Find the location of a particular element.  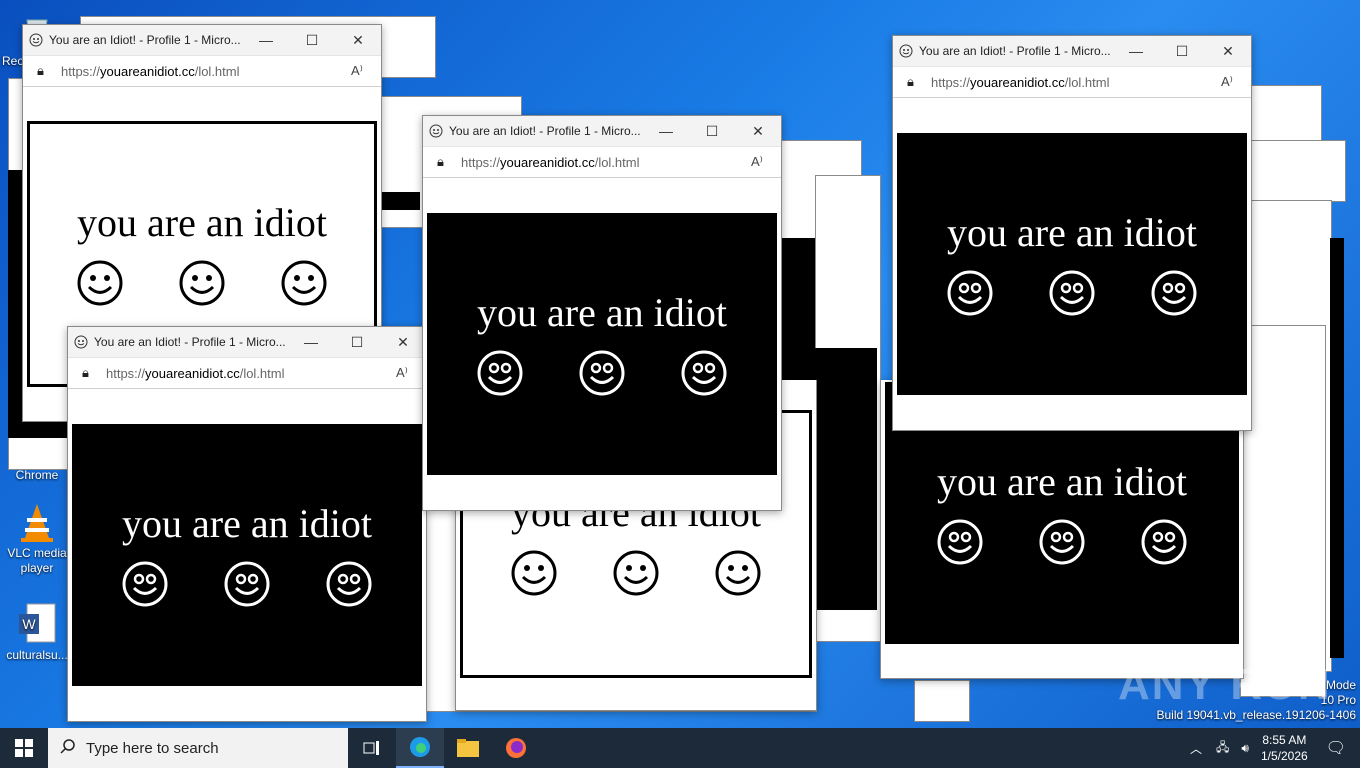

start-button is located at coordinates (24, 748).